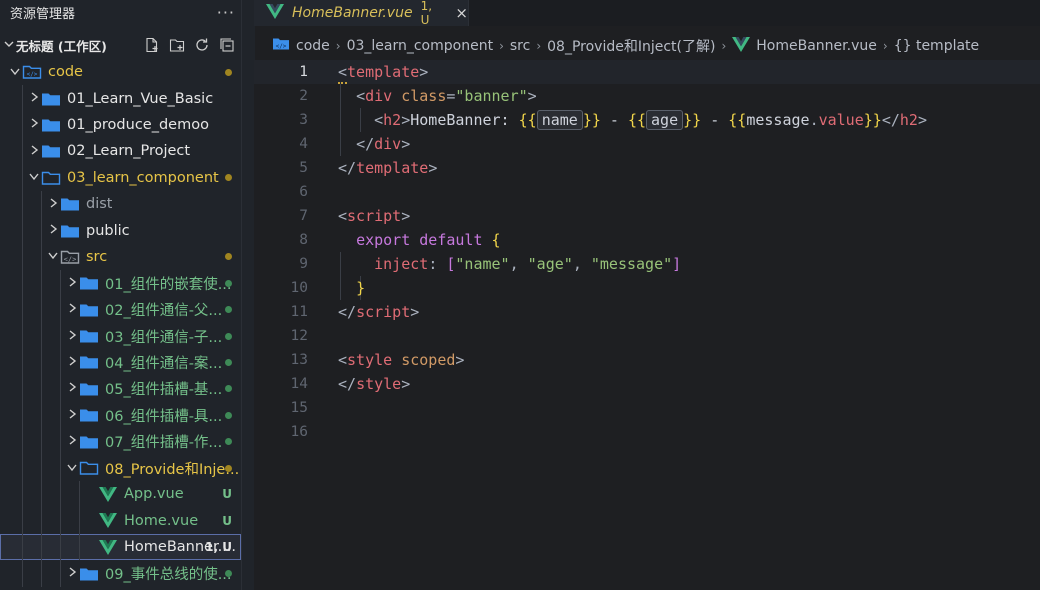 This screenshot has height=590, width=1040. What do you see at coordinates (248, 295) in the screenshot?
I see `sidebar-scrollbar` at bounding box center [248, 295].